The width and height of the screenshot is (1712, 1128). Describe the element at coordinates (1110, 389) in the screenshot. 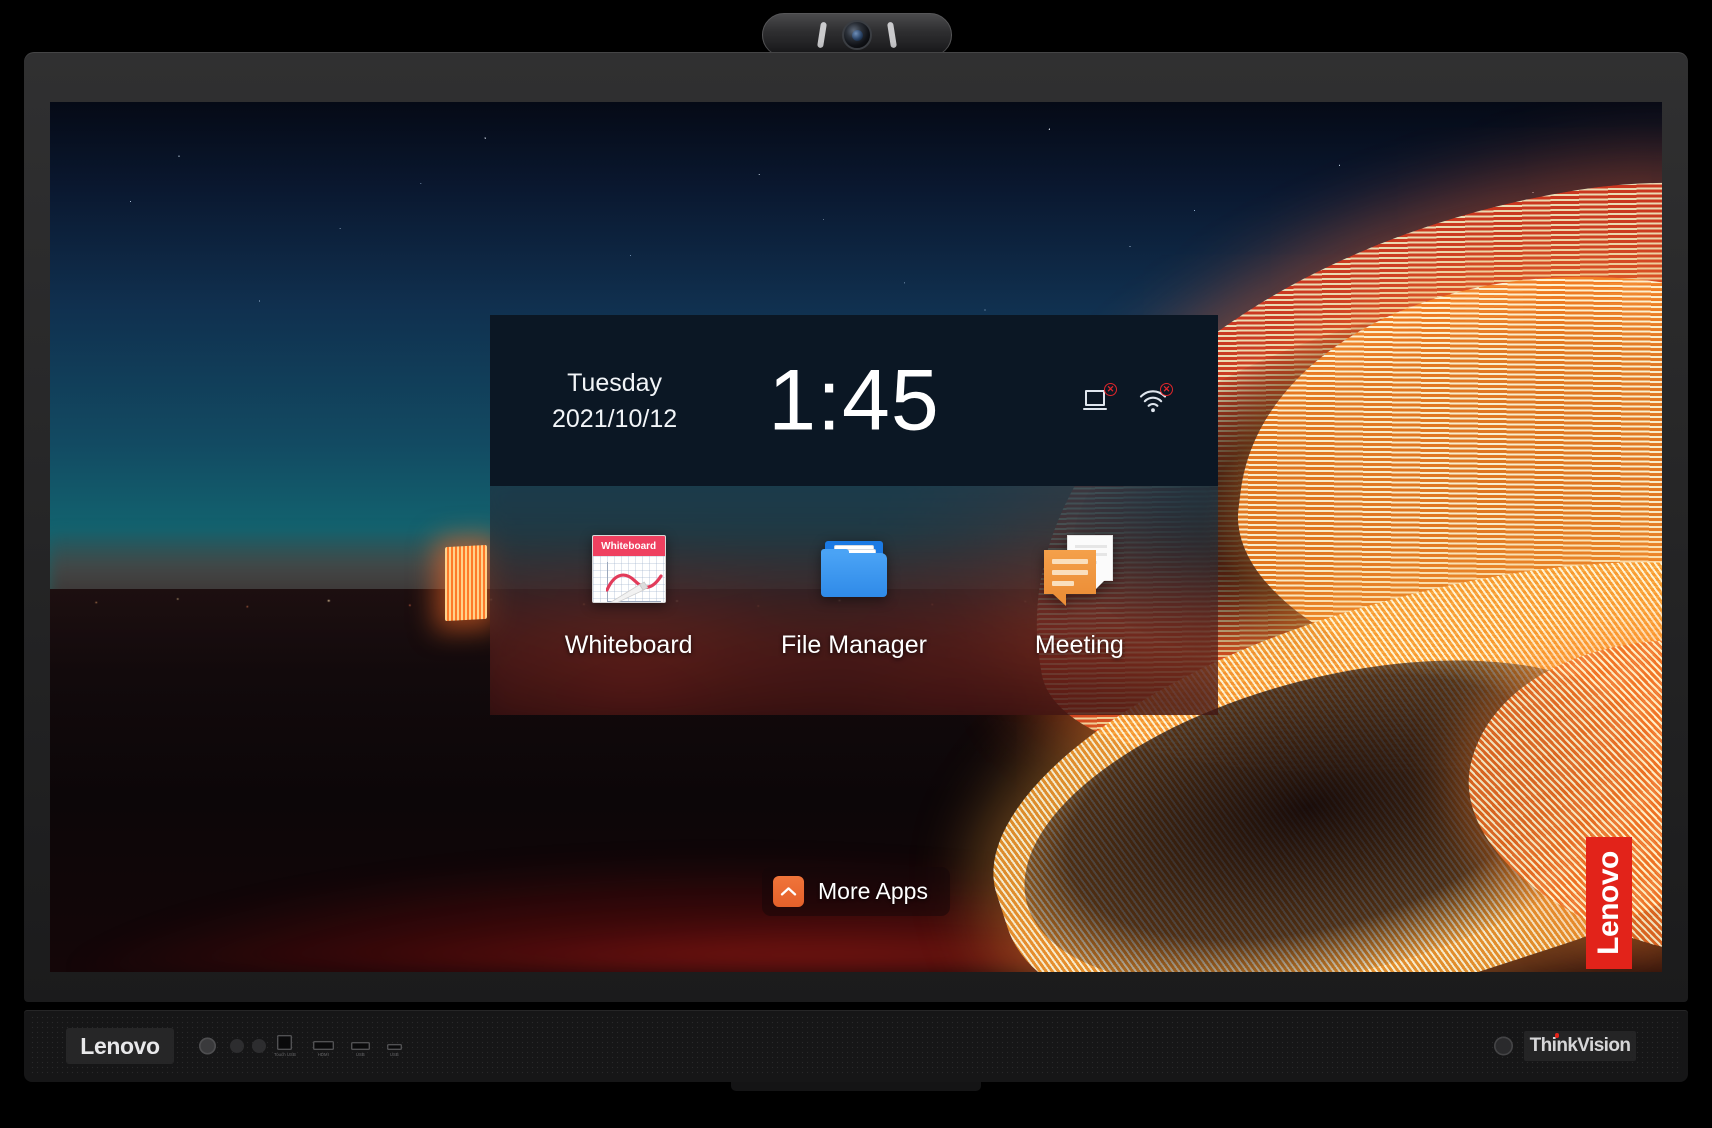

I see `screen-share-error-badge: ✕` at that location.